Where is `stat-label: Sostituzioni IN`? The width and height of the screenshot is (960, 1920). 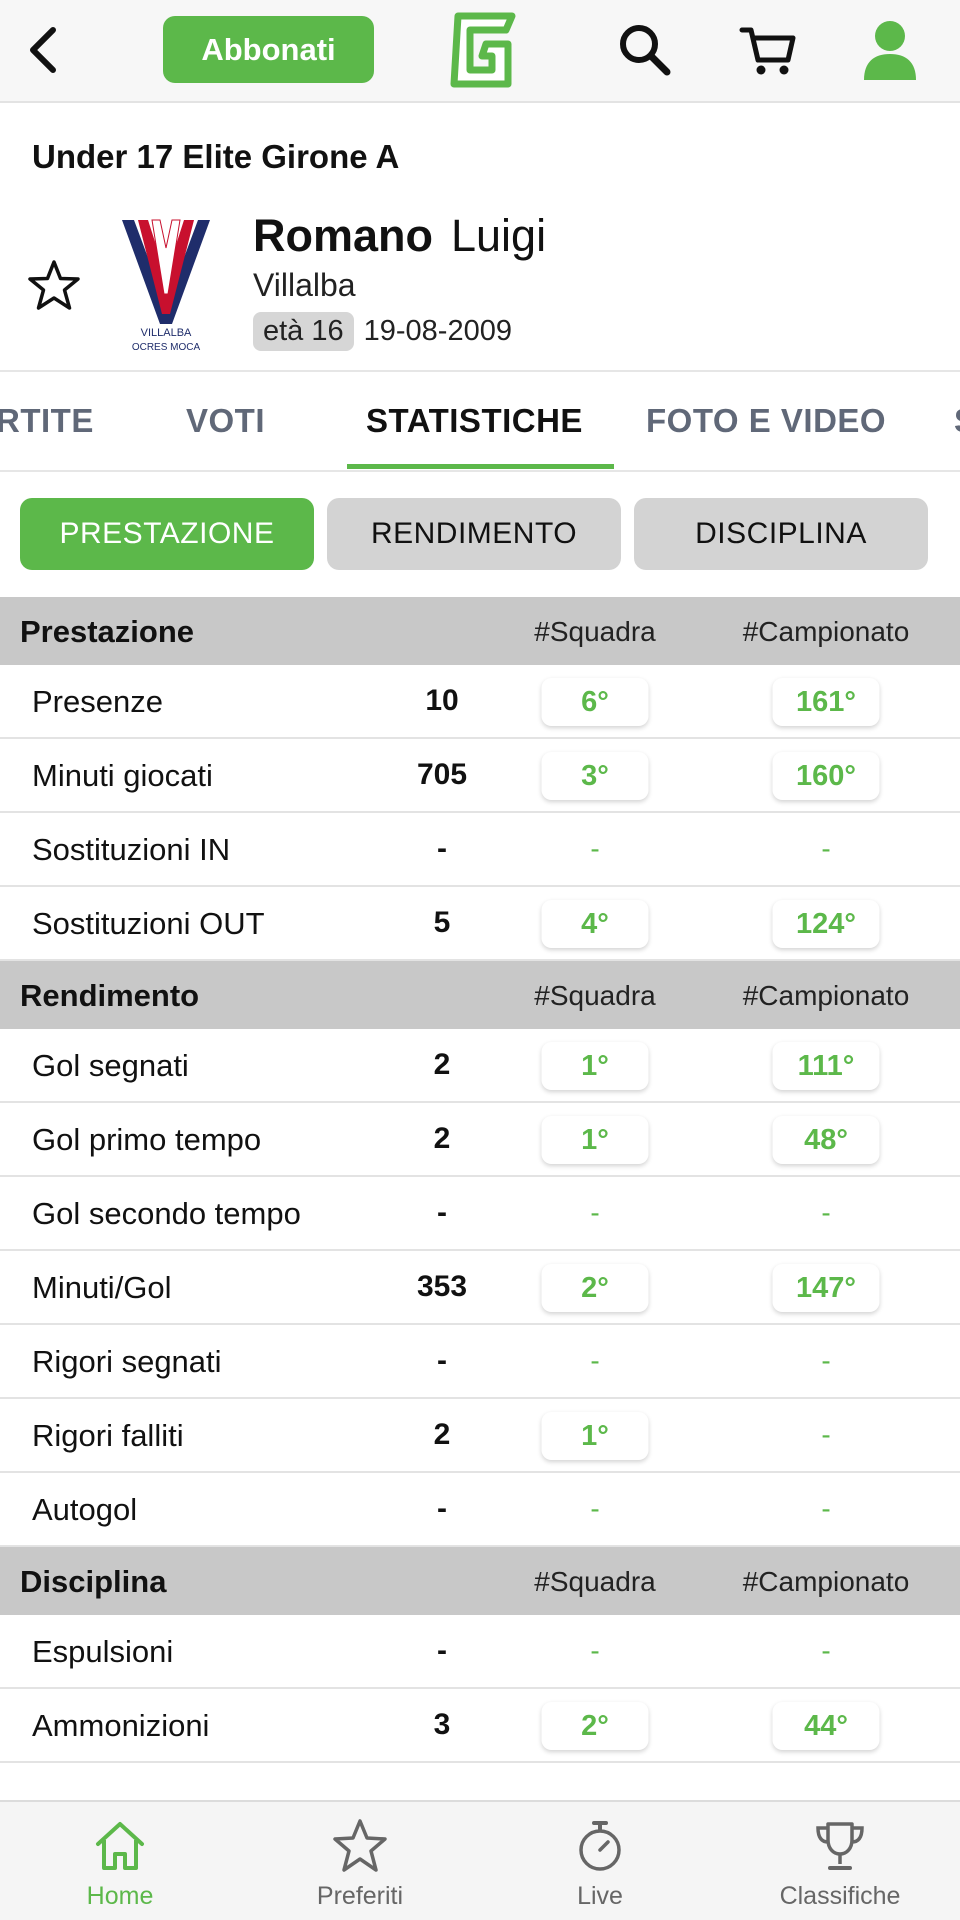
stat-label: Sostituzioni IN is located at coordinates (131, 849).